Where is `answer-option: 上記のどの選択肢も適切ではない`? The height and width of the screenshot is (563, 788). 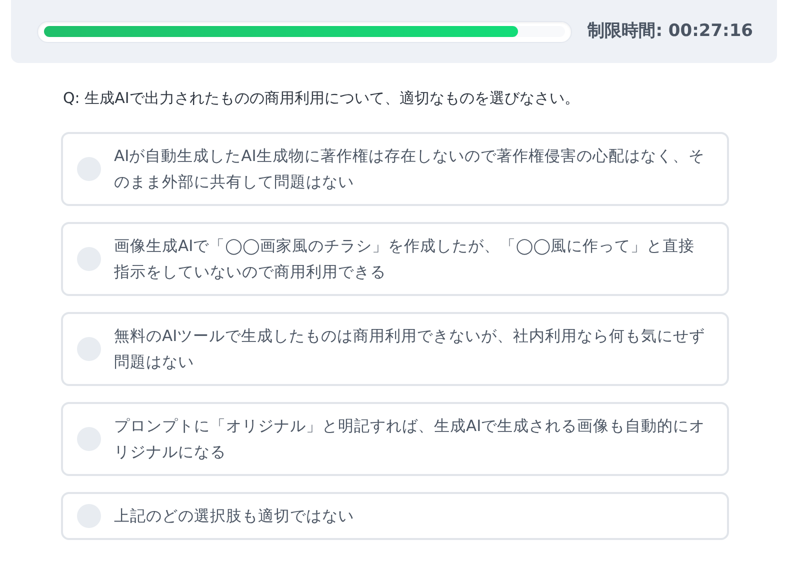 answer-option: 上記のどの選択肢も適切ではない is located at coordinates (395, 516).